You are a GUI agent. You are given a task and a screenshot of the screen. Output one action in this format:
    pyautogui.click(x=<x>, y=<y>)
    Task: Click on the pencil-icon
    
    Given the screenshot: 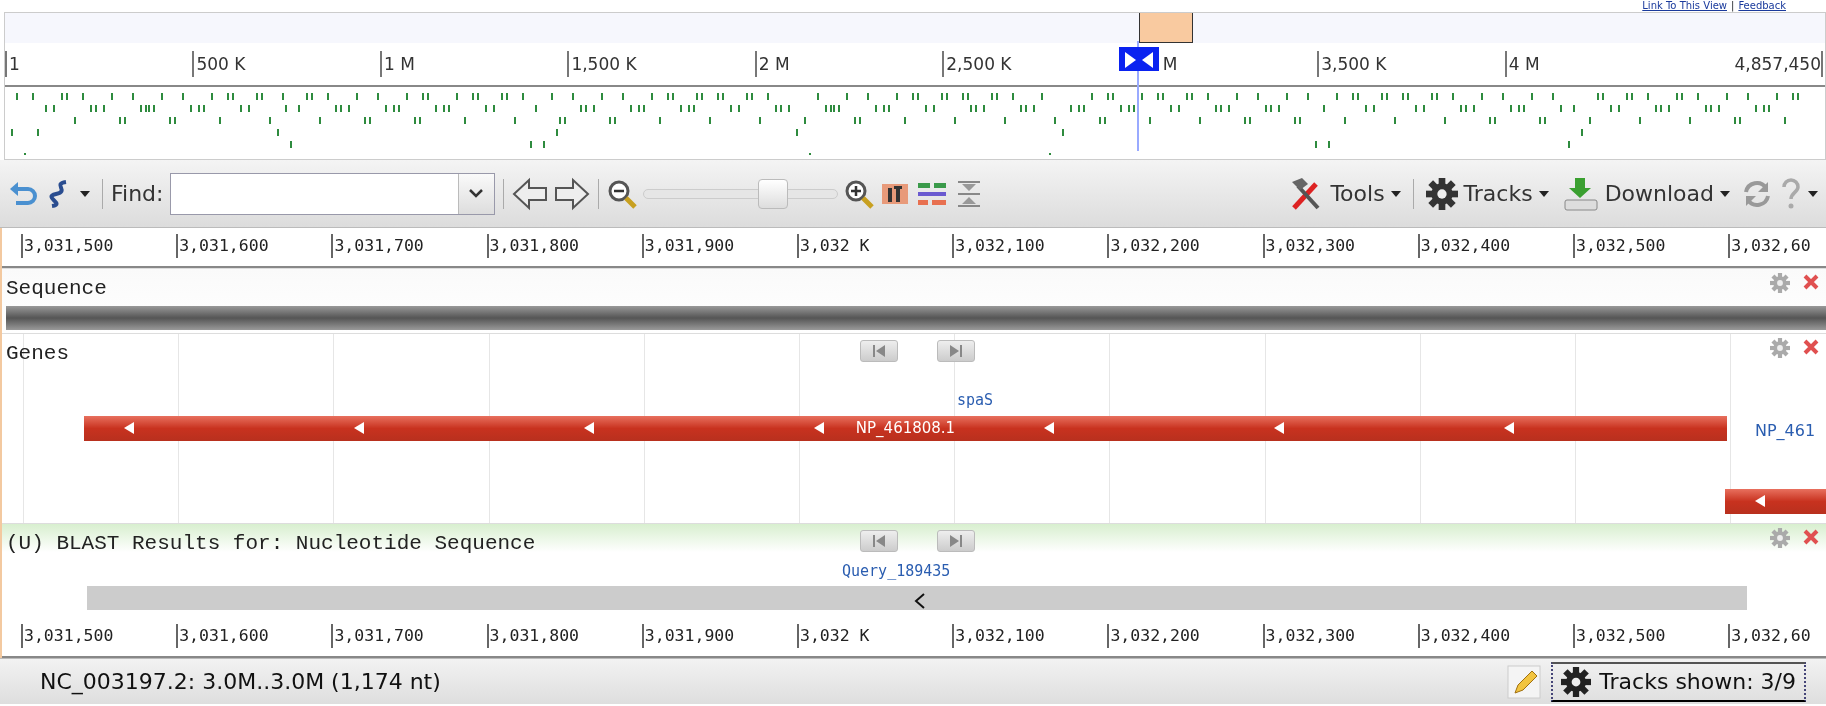 What is the action you would take?
    pyautogui.click(x=1524, y=681)
    